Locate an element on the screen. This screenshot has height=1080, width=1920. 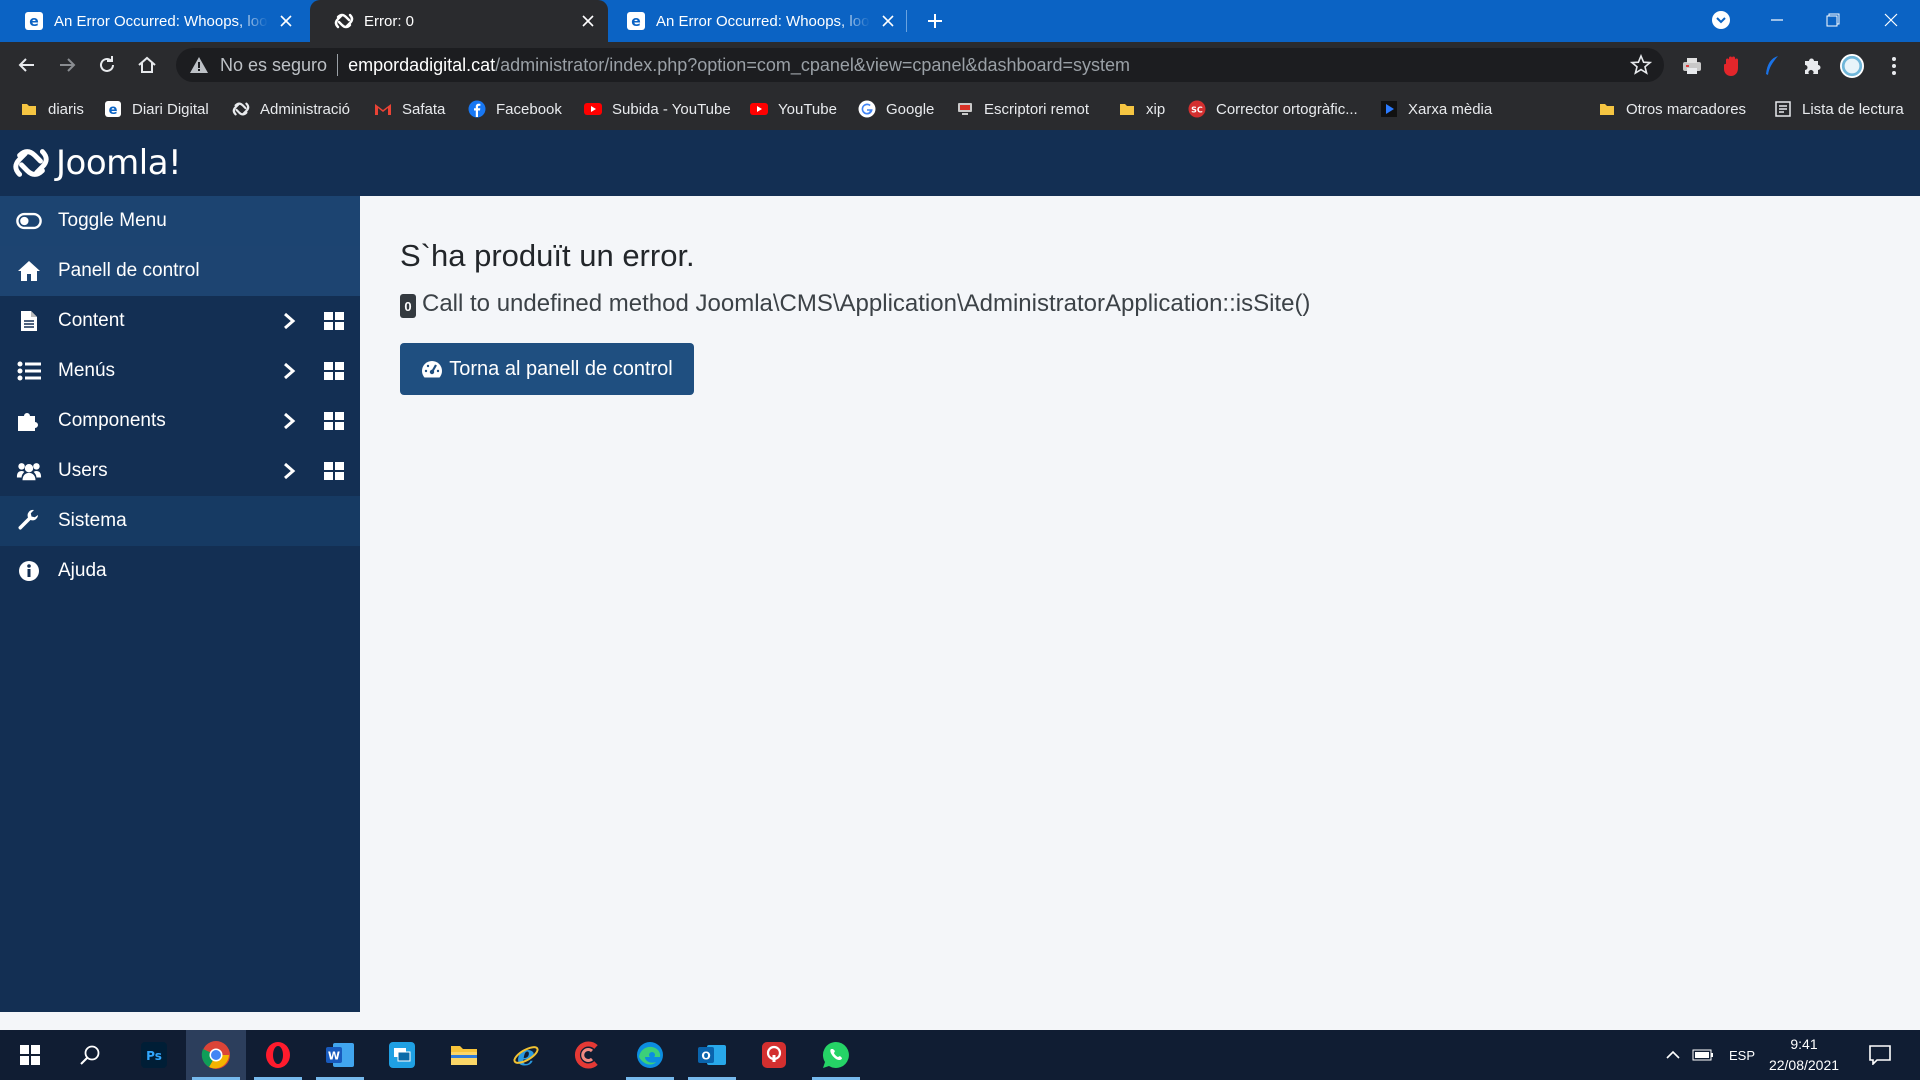
cast-extension-button is located at coordinates (1692, 66).